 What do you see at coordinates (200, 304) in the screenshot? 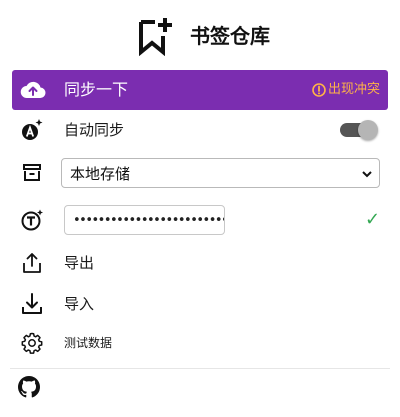
I see `import-row: 导入` at bounding box center [200, 304].